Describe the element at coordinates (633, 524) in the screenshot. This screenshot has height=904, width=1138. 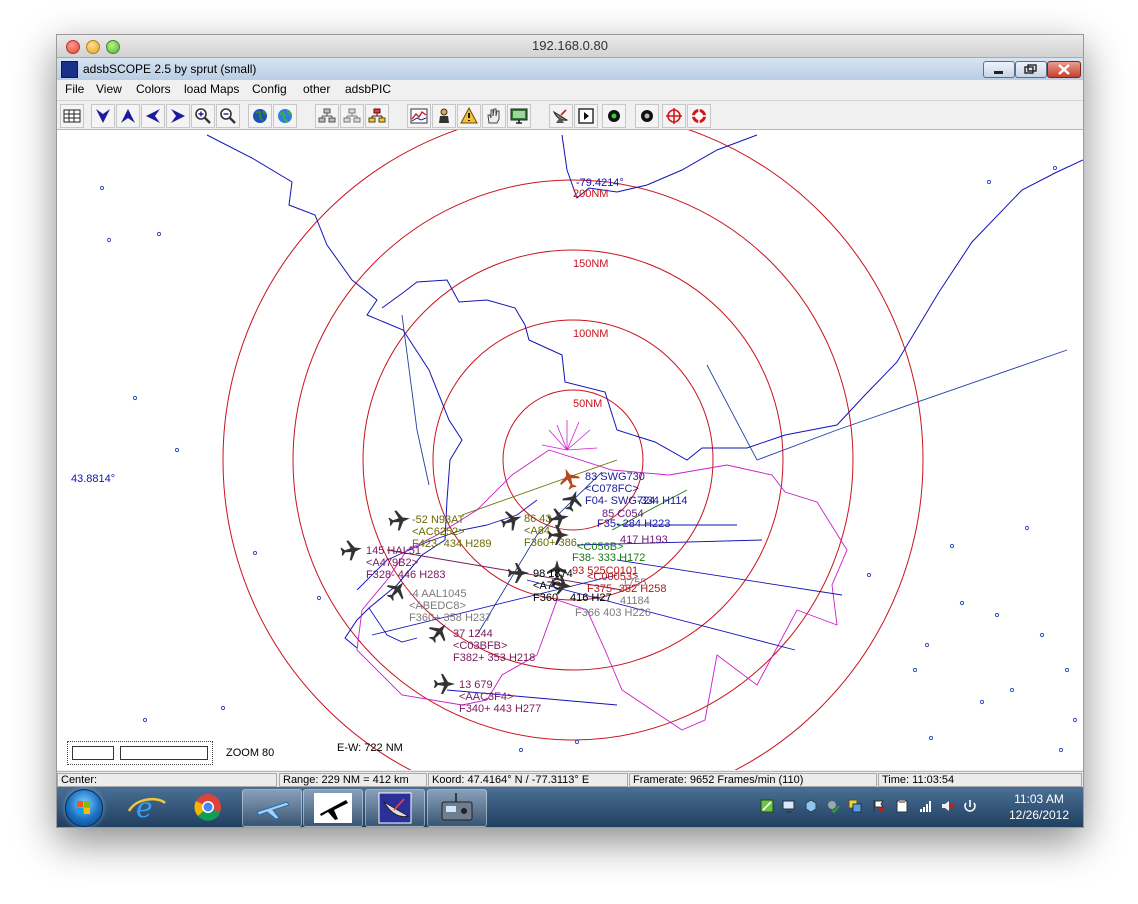
I see `aircraft-label: F35- 284 H223` at that location.